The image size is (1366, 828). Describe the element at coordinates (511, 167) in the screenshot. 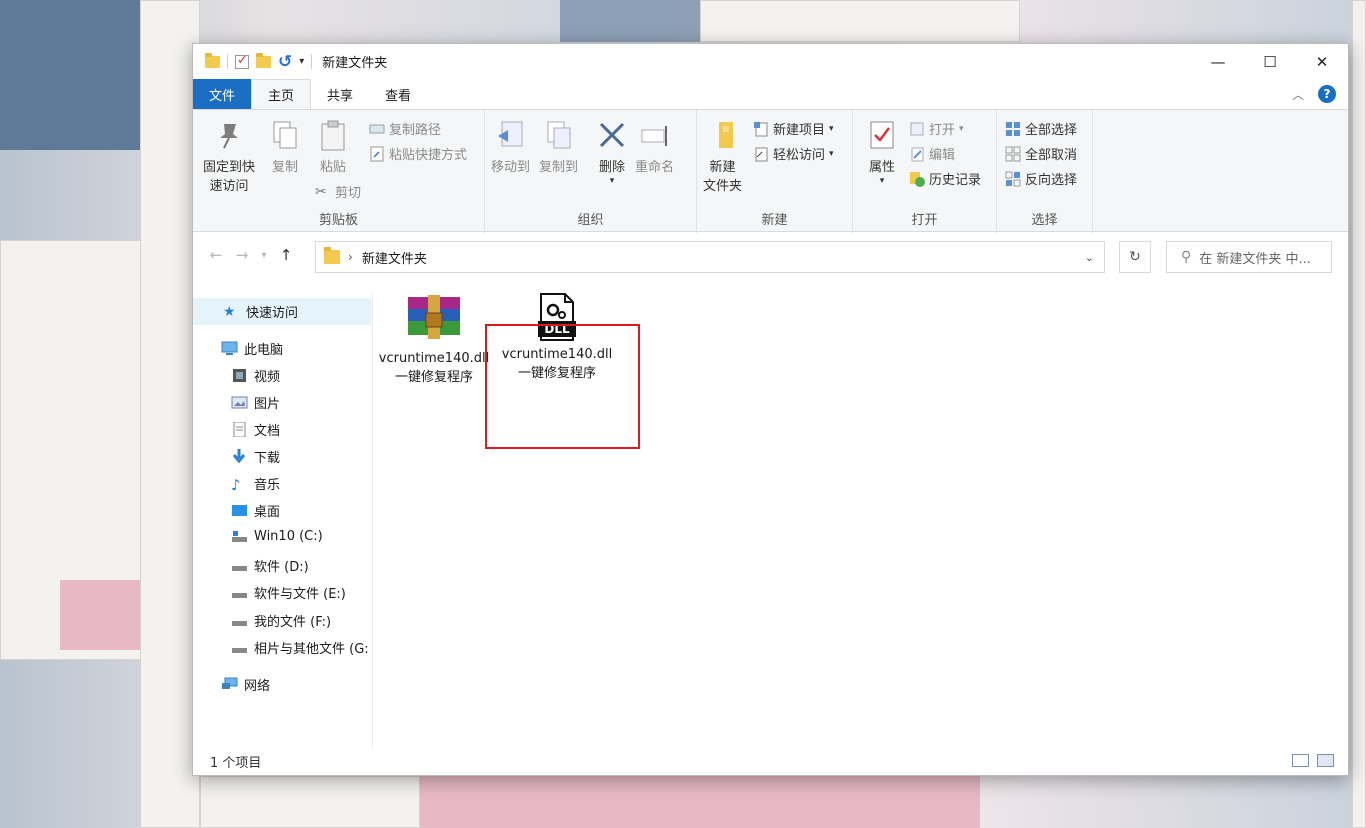

I see `move-to-label: 移动到` at that location.